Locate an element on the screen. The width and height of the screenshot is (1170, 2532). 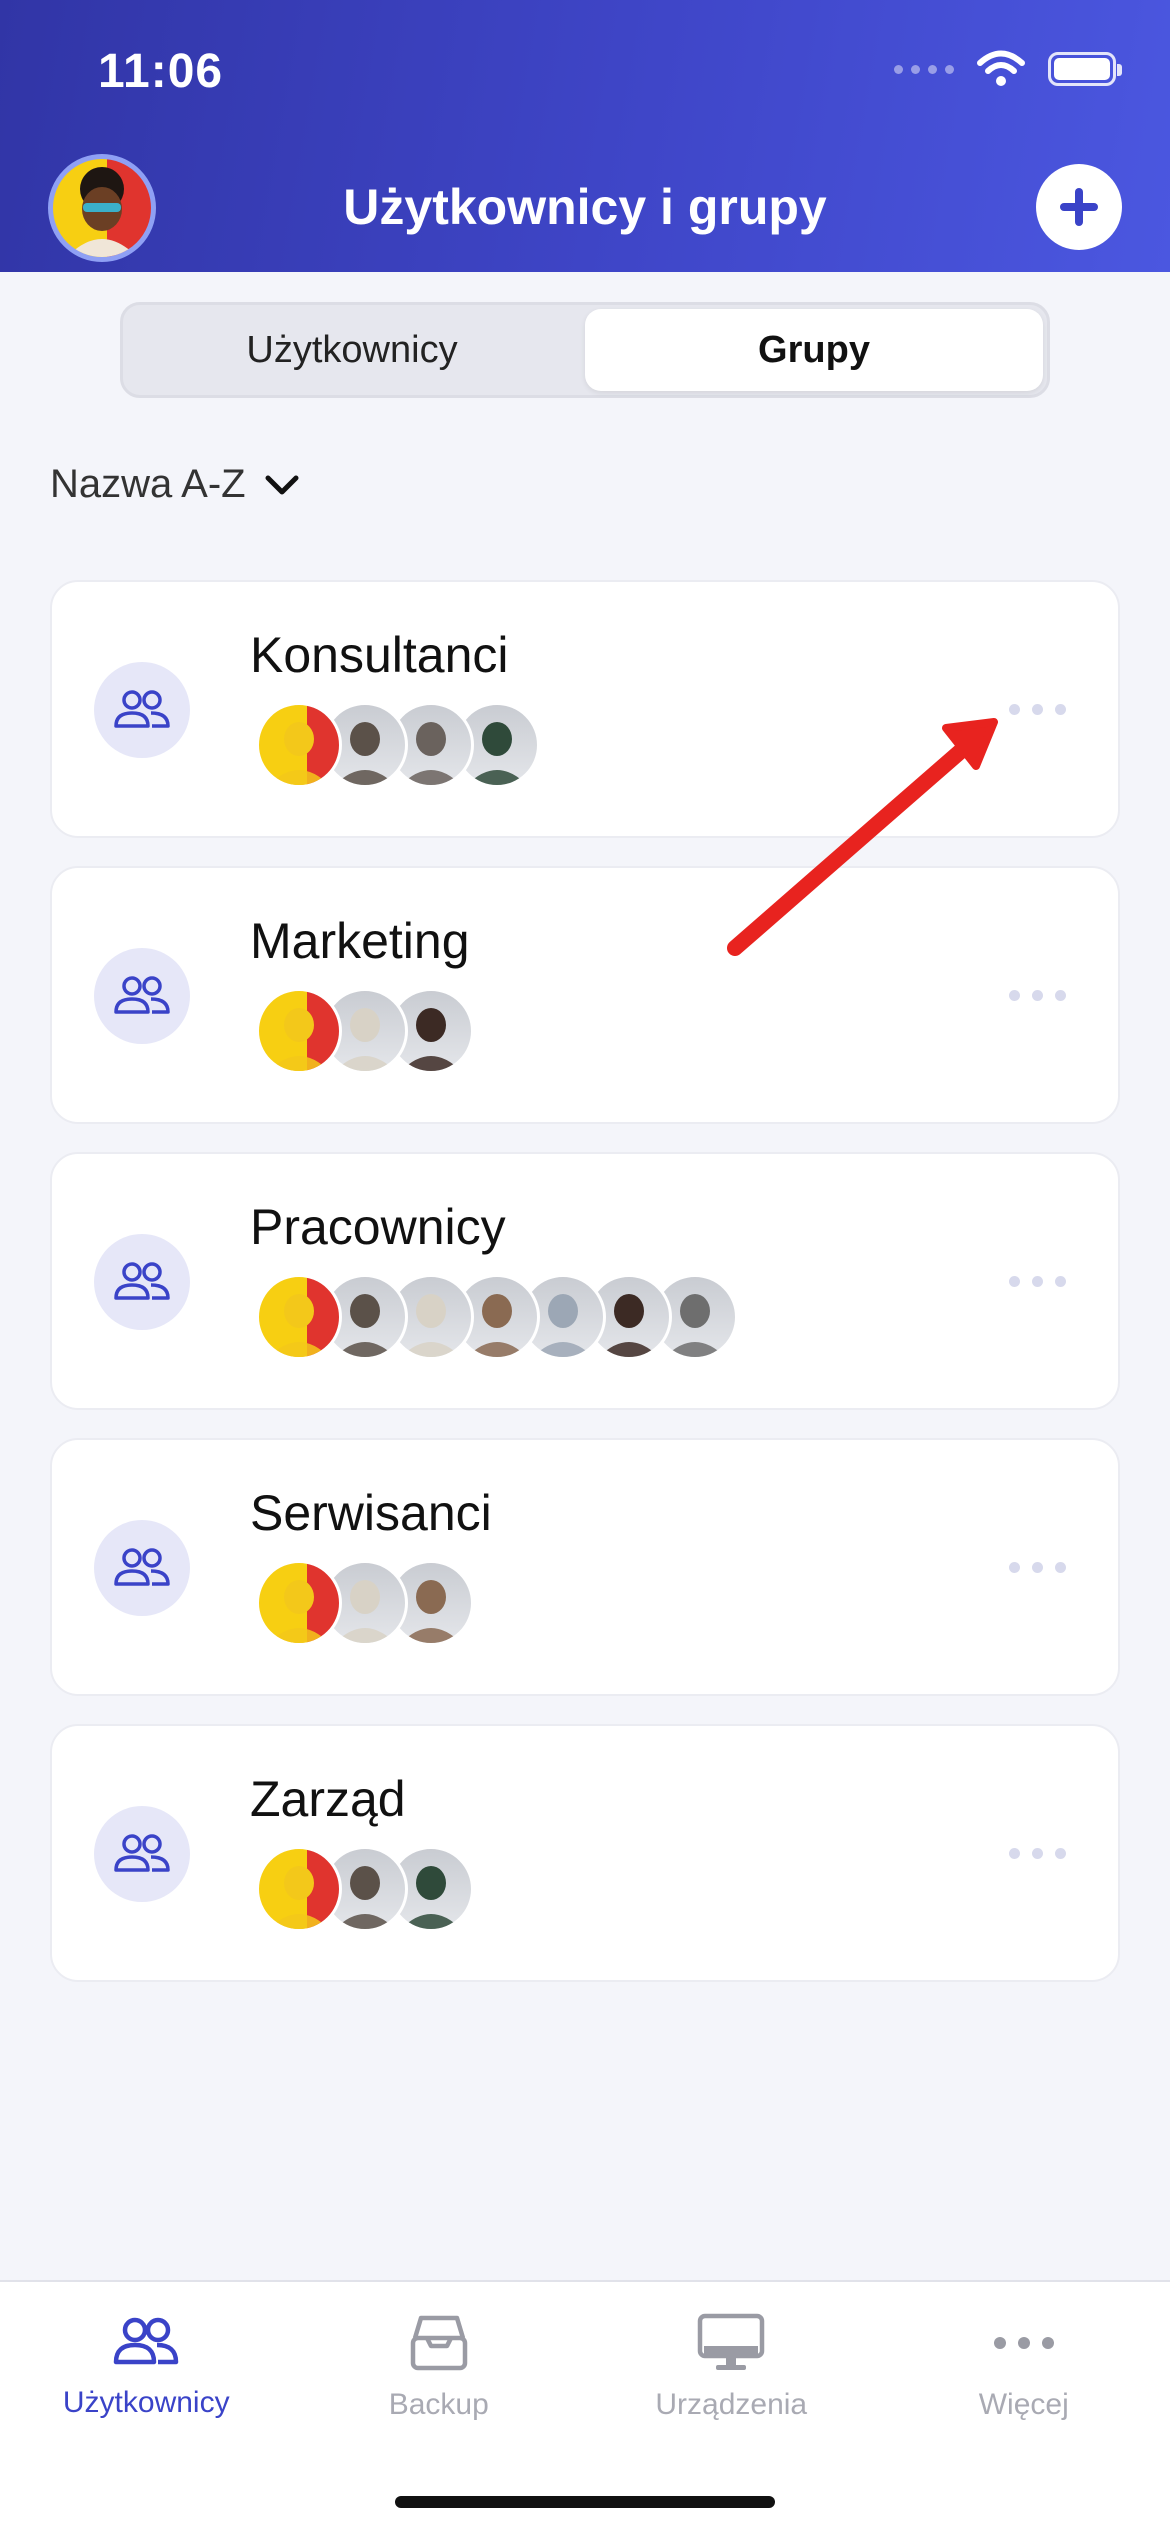
tab-label: Backup is located at coordinates (438, 2404).